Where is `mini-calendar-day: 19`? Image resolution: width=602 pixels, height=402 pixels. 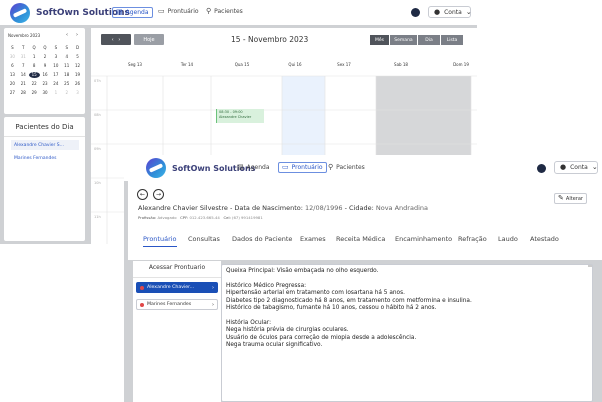
mini-calendar-day: 19 is located at coordinates (77, 75).